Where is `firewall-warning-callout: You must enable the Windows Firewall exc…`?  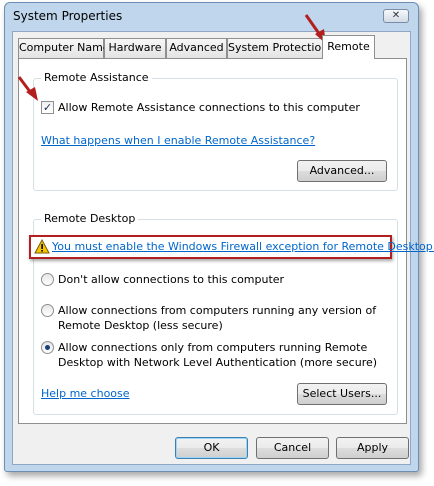
firewall-warning-callout: You must enable the Windows Firewall exc… is located at coordinates (231, 247).